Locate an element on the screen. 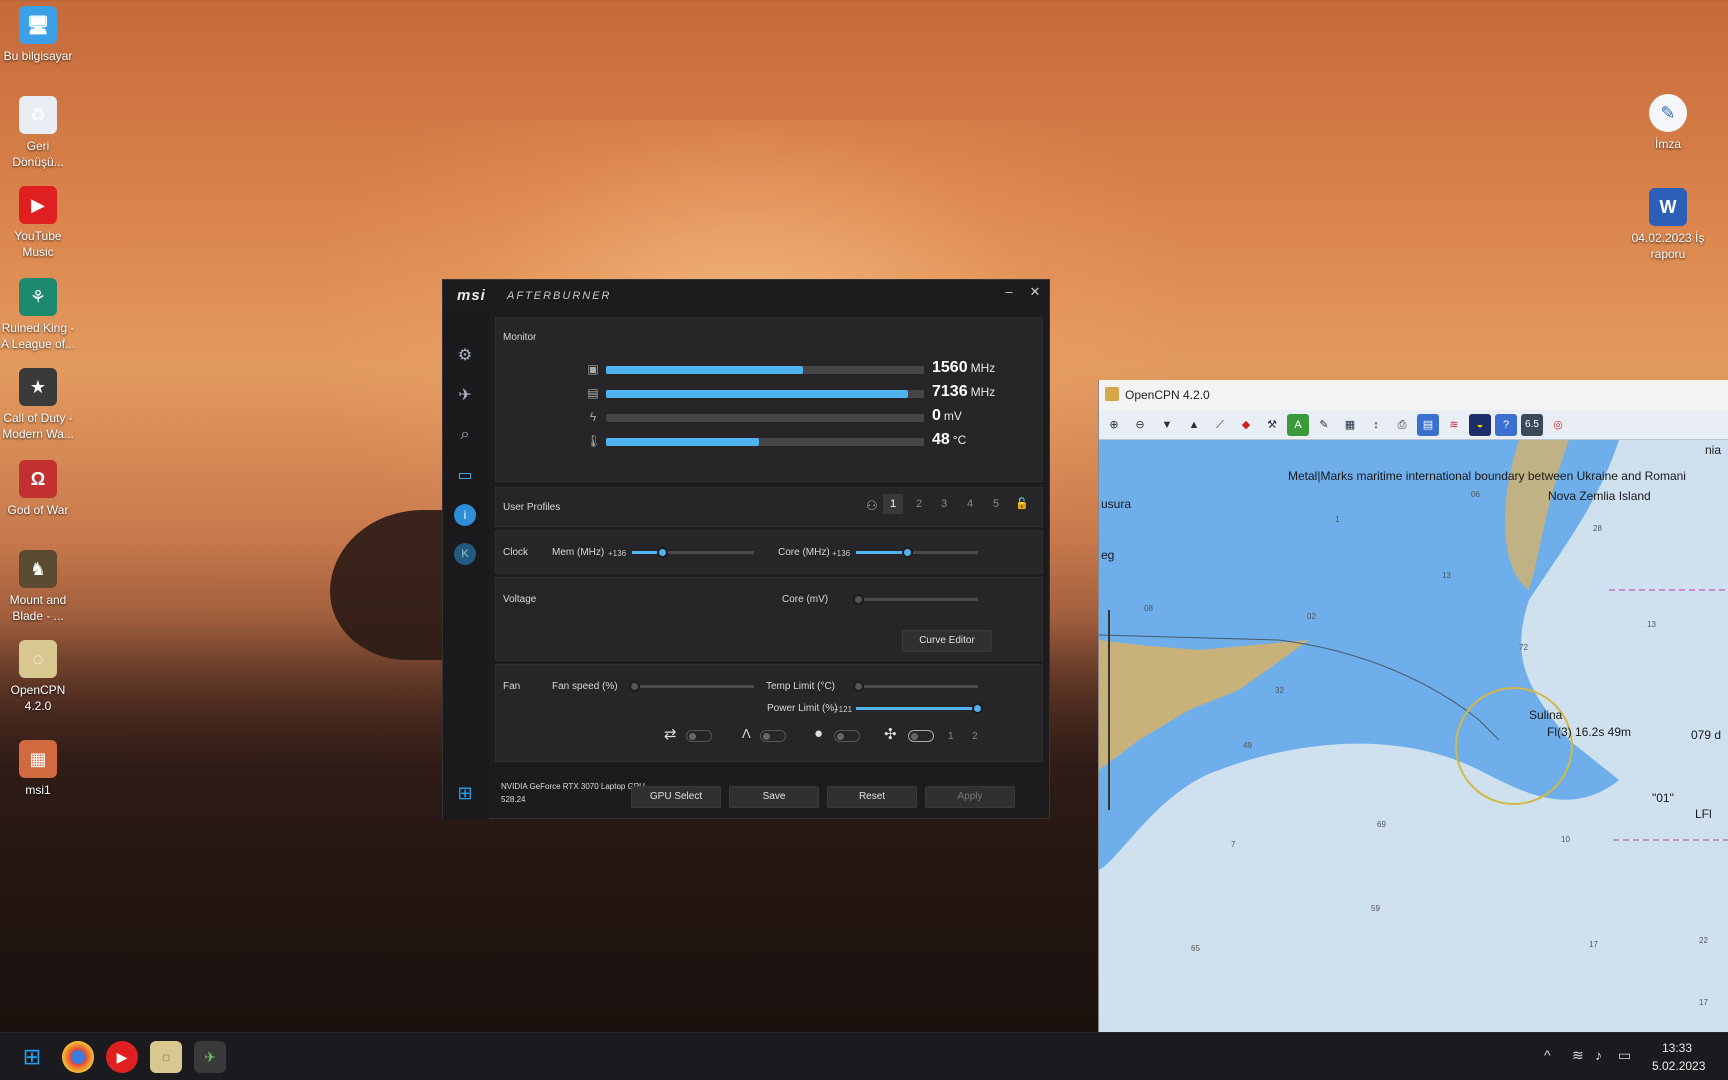  tools-icon: ⚒ is located at coordinates (1272, 425).